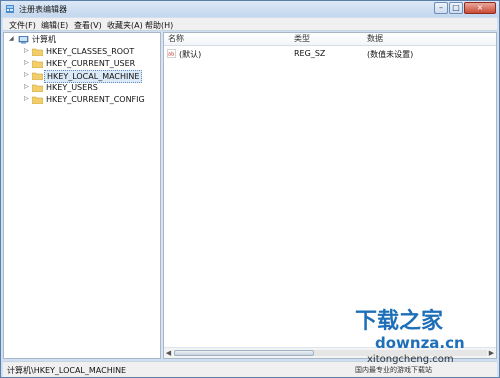 This screenshot has width=500, height=378. I want to click on menu-bar: 文件(F) 编辑(E) 查看(V) 收藏夹(A) 帮助(H), so click(250, 24).